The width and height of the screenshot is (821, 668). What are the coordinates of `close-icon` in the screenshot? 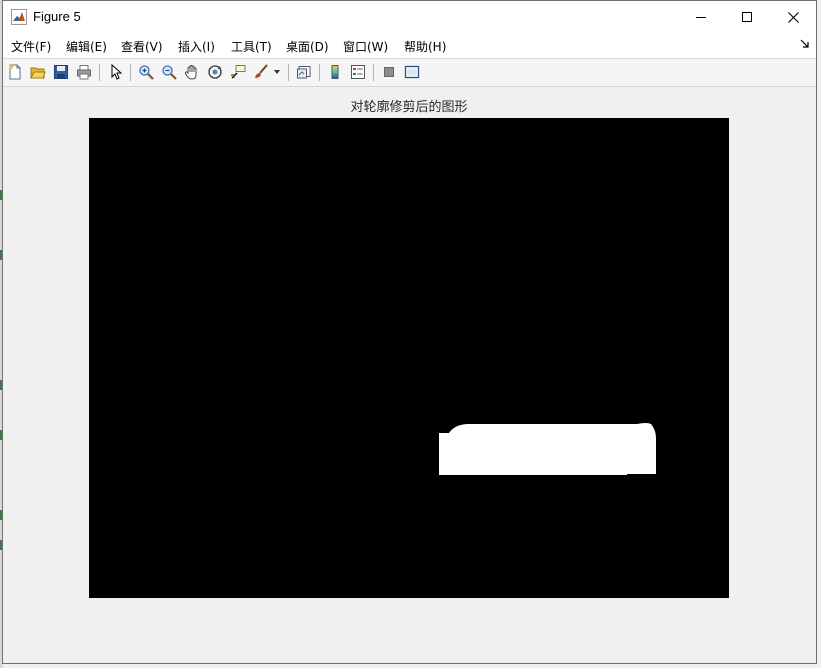 It's located at (793, 17).